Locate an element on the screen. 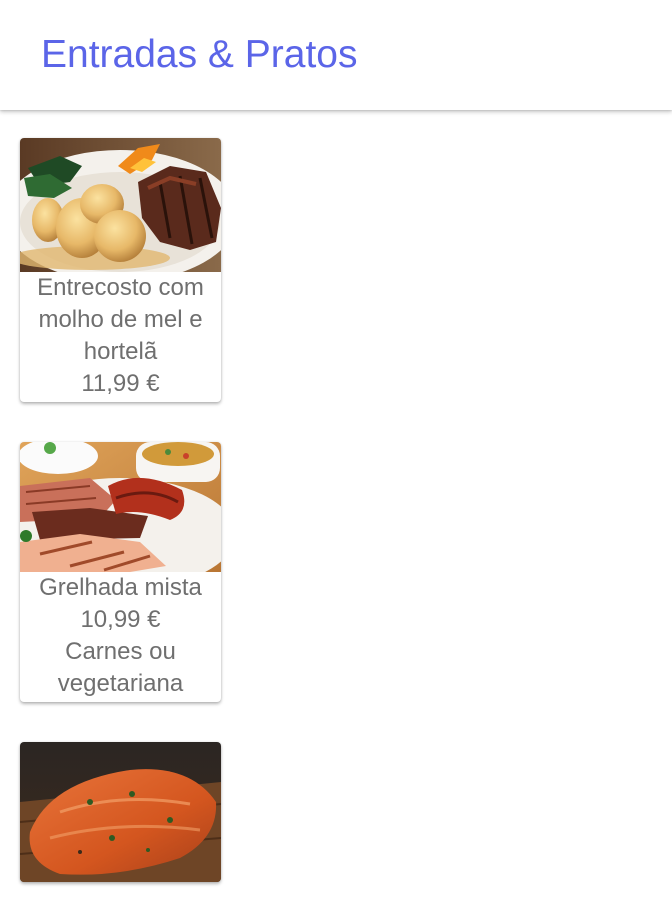  menu-item-name: Entrecosto com molho de mel e hortelã is located at coordinates (120, 319).